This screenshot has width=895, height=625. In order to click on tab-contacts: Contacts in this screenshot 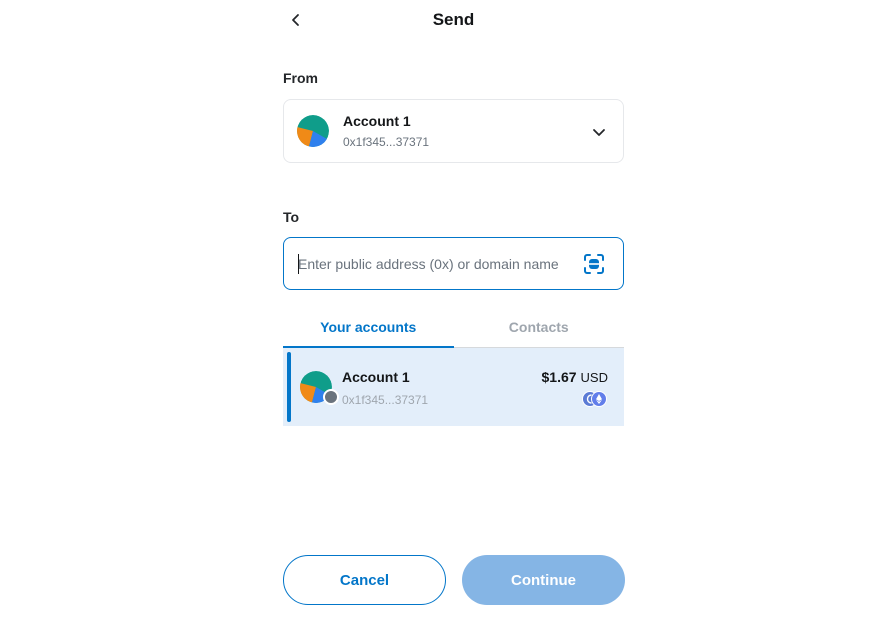, I will do `click(538, 330)`.